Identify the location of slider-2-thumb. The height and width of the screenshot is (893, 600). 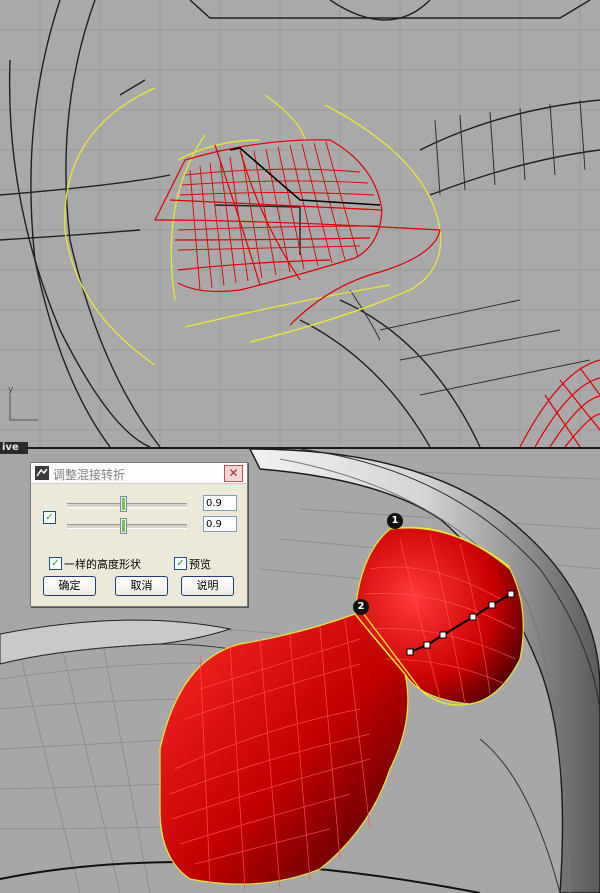
(123, 526).